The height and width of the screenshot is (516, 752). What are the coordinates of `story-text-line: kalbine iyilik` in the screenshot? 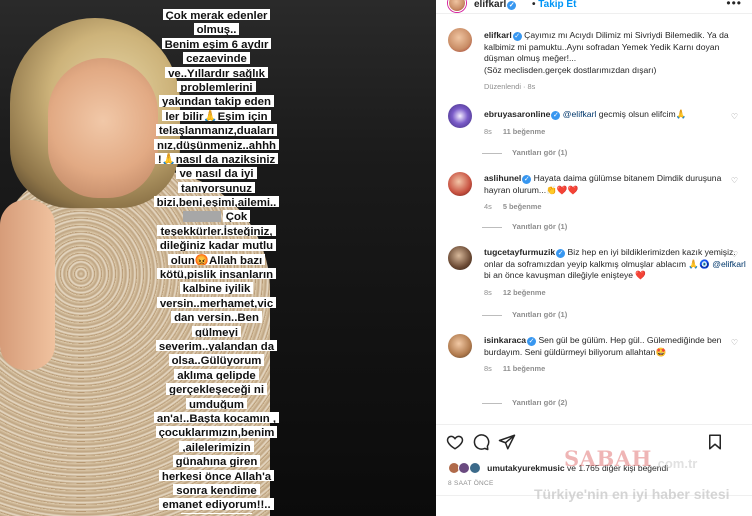 It's located at (217, 286).